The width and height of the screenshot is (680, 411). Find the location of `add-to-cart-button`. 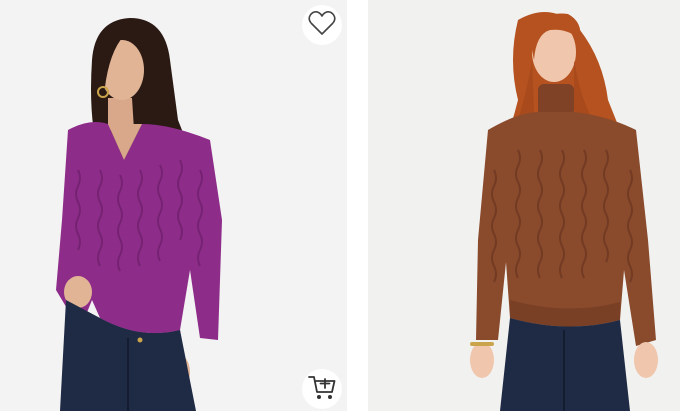

add-to-cart-button is located at coordinates (322, 389).